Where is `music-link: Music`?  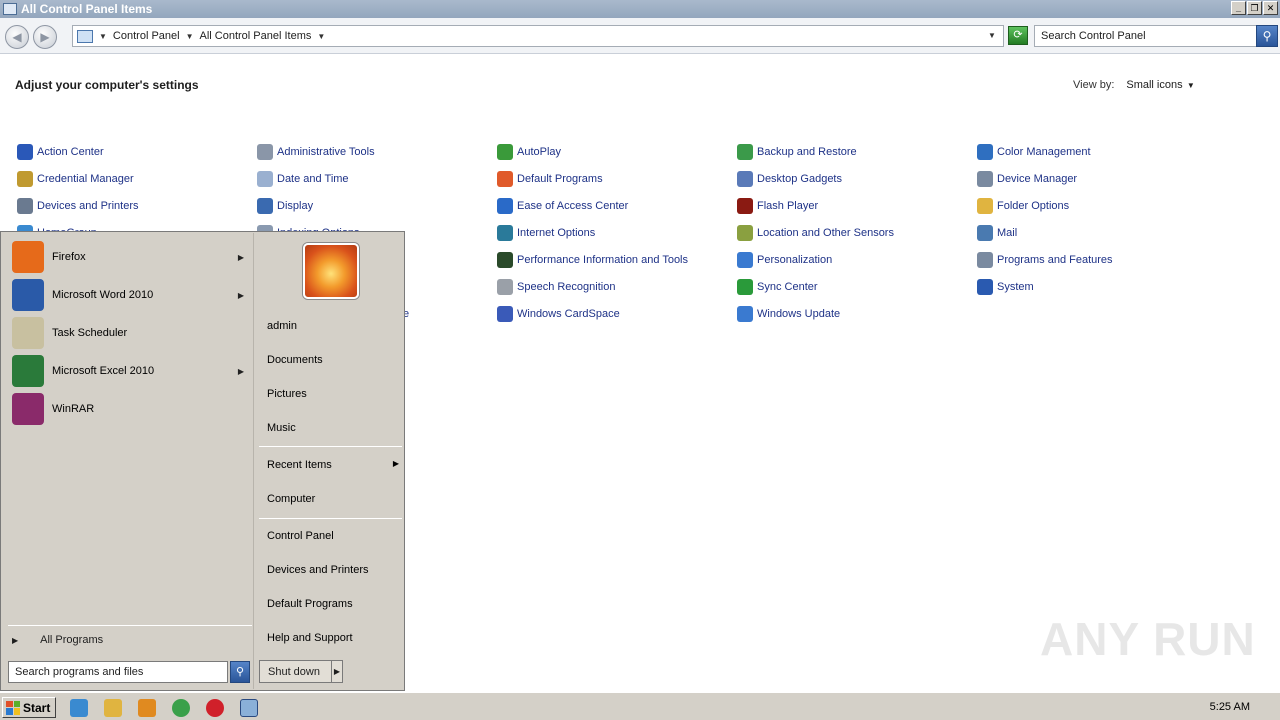 music-link: Music is located at coordinates (281, 428).